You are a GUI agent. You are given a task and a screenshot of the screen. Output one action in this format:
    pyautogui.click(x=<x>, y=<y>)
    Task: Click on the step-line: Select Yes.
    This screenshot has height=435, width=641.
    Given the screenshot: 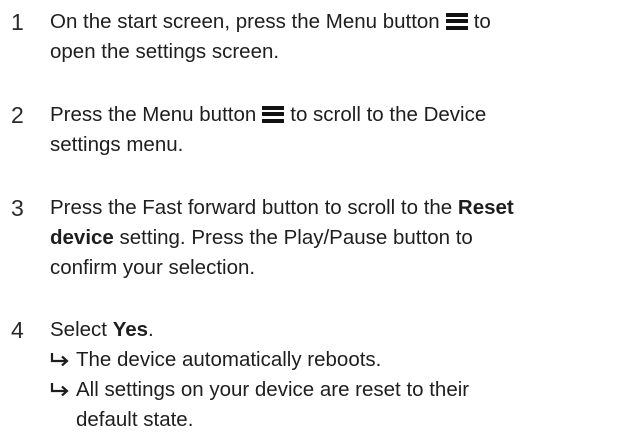 What is the action you would take?
    pyautogui.click(x=344, y=330)
    